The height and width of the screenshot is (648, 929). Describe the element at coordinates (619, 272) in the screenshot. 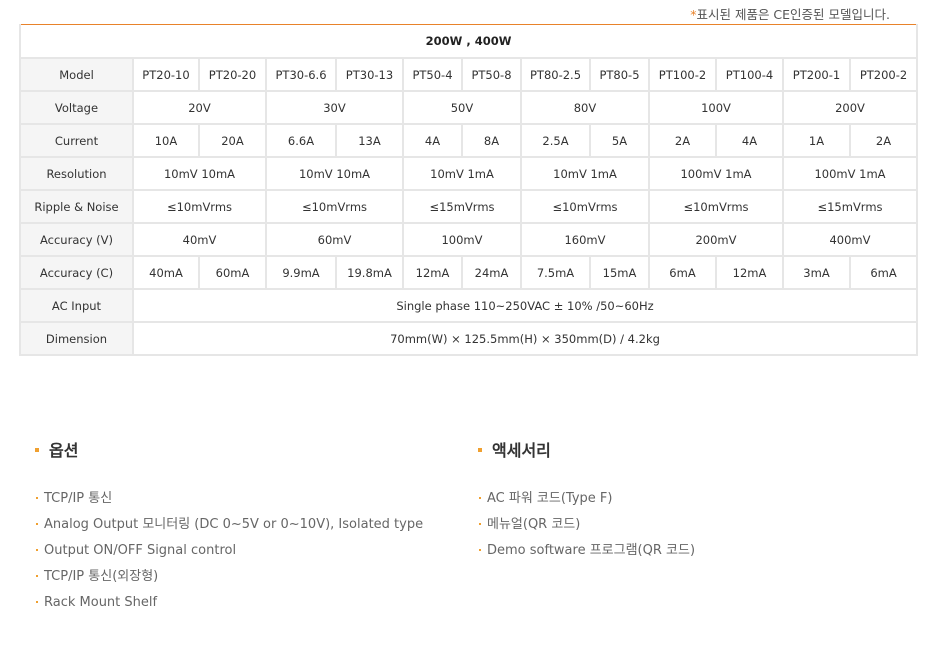

I see `table-cell: 15mA` at that location.